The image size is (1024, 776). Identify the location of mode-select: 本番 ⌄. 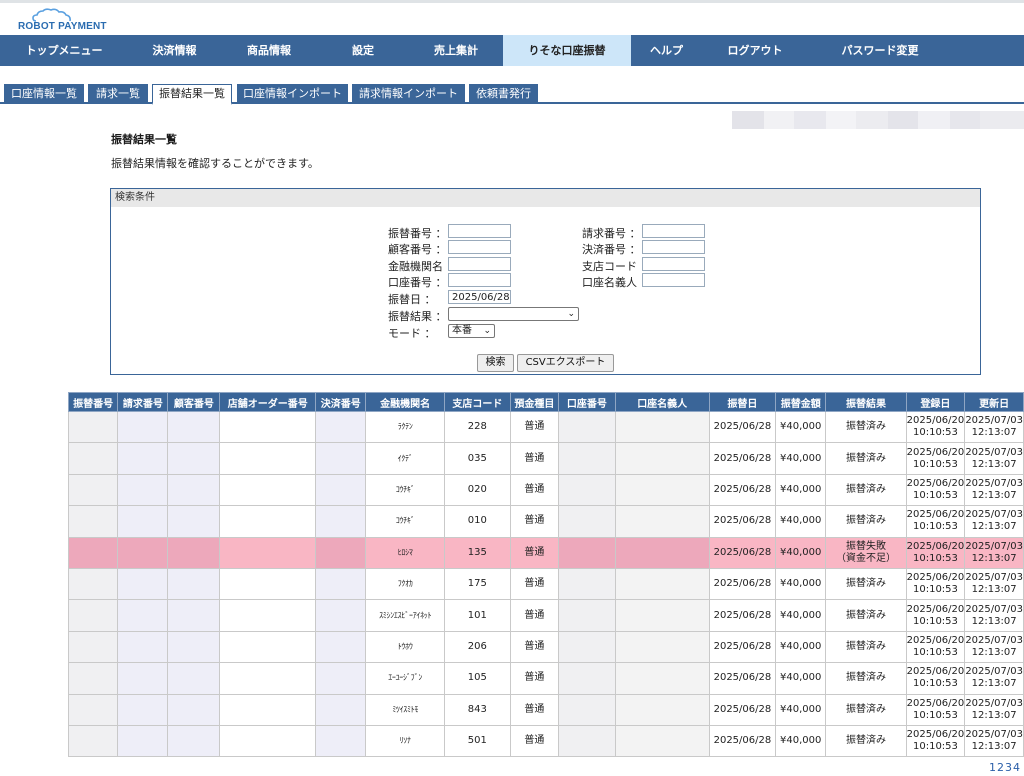
(471, 331).